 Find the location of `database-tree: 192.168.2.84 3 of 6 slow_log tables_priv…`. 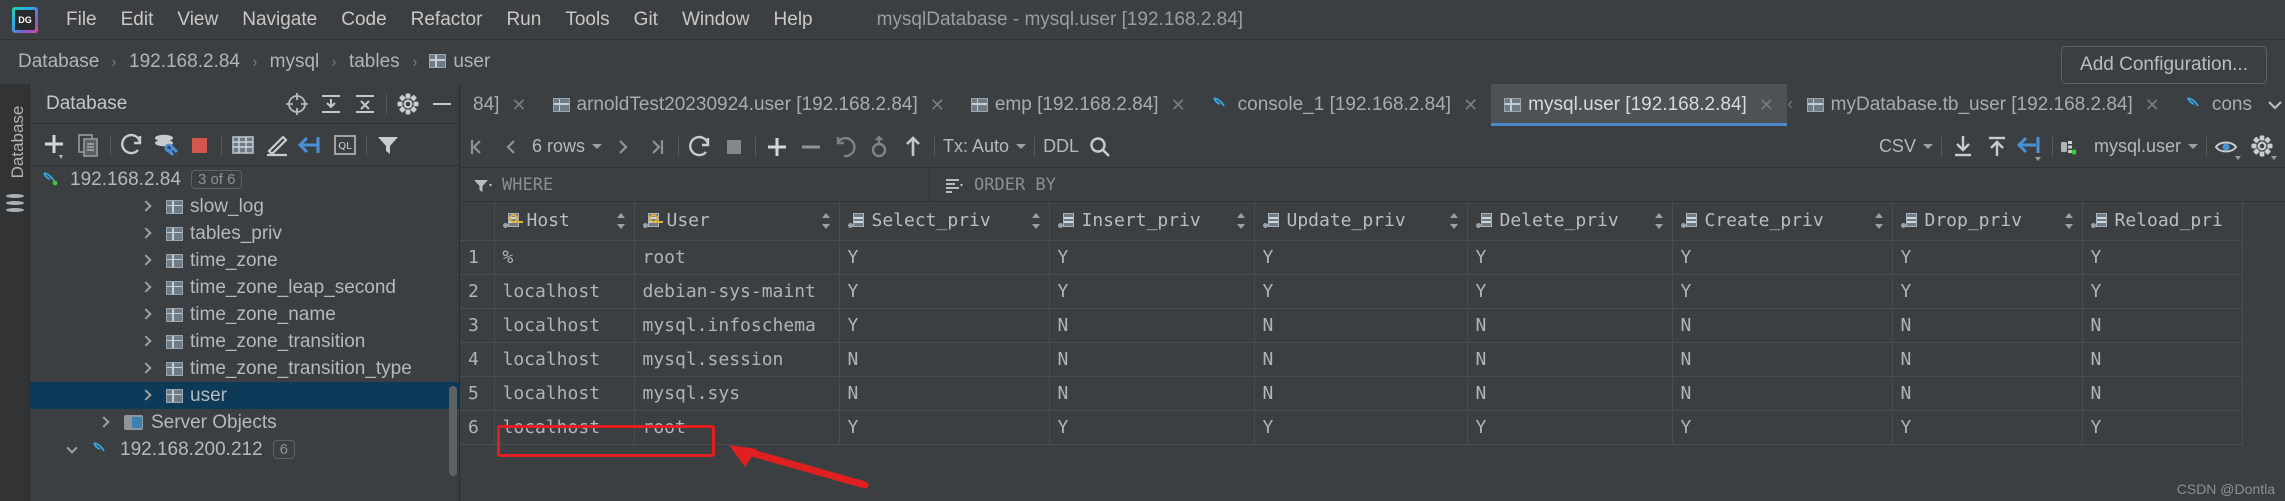

database-tree: 192.168.2.84 3 of 6 slow_log tables_priv… is located at coordinates (244, 332).